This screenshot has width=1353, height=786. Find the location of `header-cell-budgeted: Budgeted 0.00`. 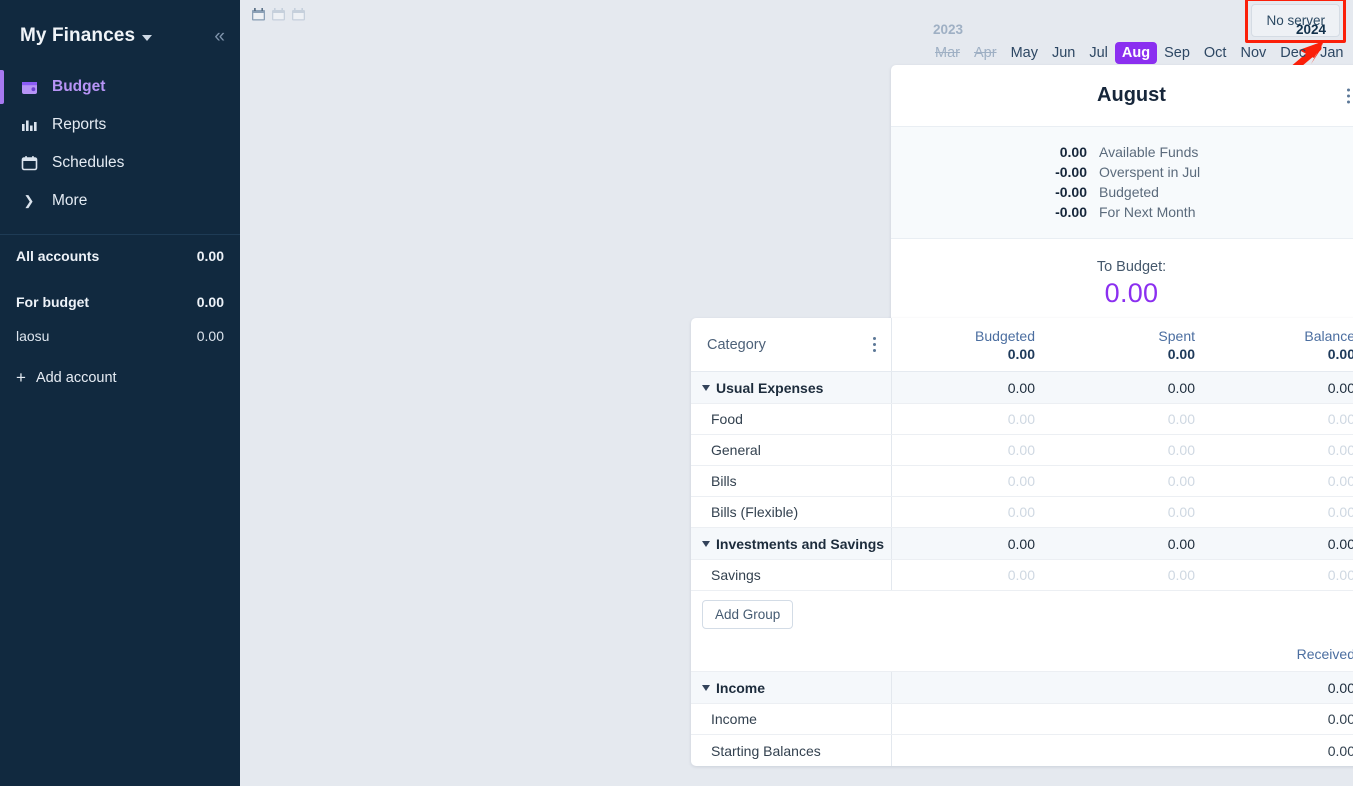

header-cell-budgeted: Budgeted 0.00 is located at coordinates (972, 345).